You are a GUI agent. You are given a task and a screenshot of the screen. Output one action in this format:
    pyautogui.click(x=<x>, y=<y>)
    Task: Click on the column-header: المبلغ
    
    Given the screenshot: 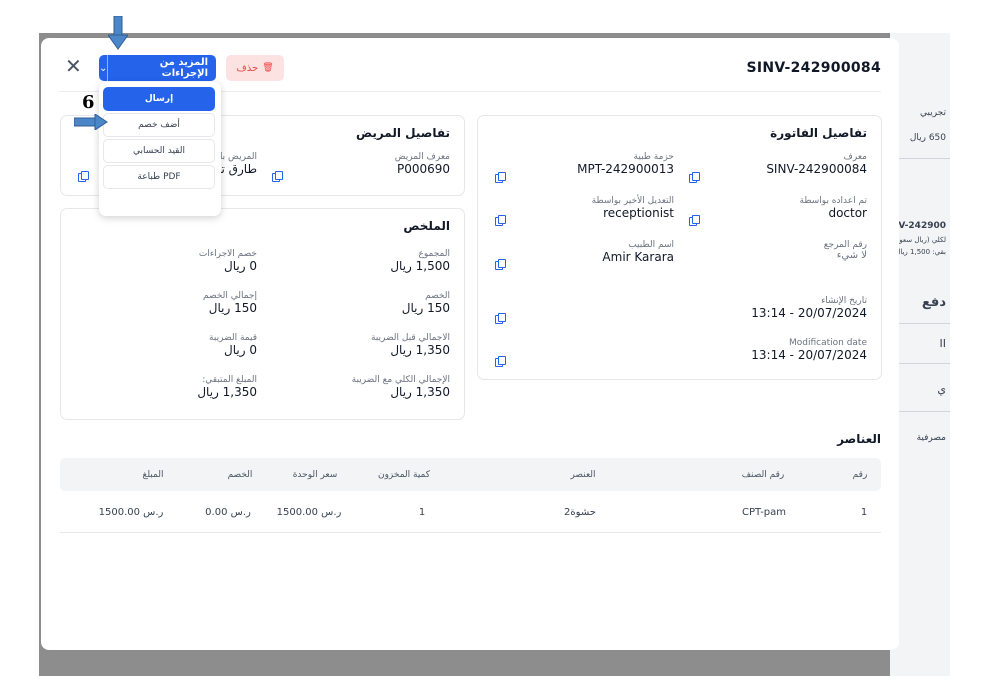 What is the action you would take?
    pyautogui.click(x=153, y=475)
    